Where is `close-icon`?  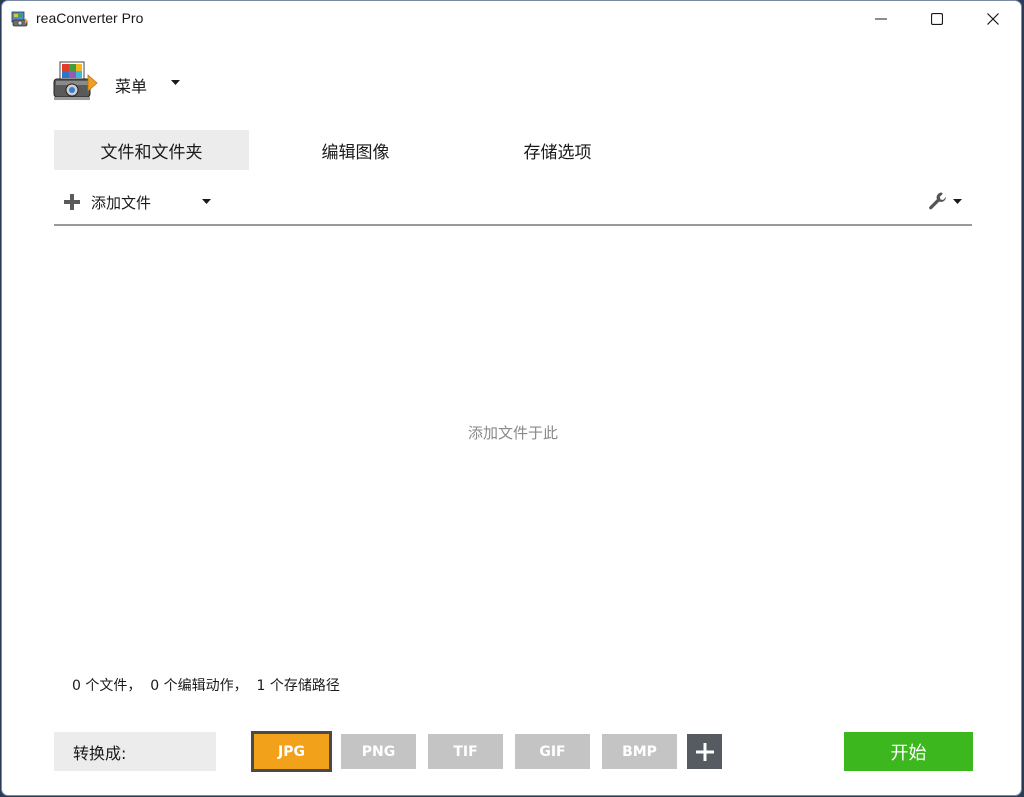 close-icon is located at coordinates (993, 19).